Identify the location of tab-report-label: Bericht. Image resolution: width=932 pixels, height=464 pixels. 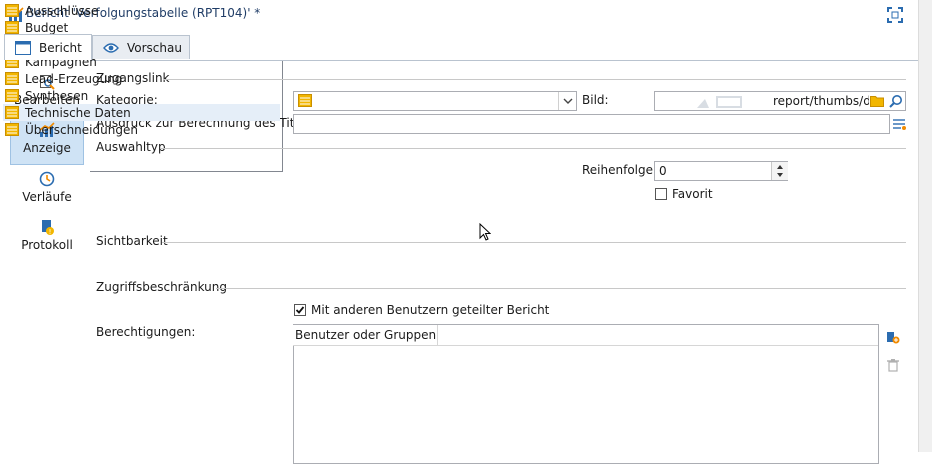
(60, 47).